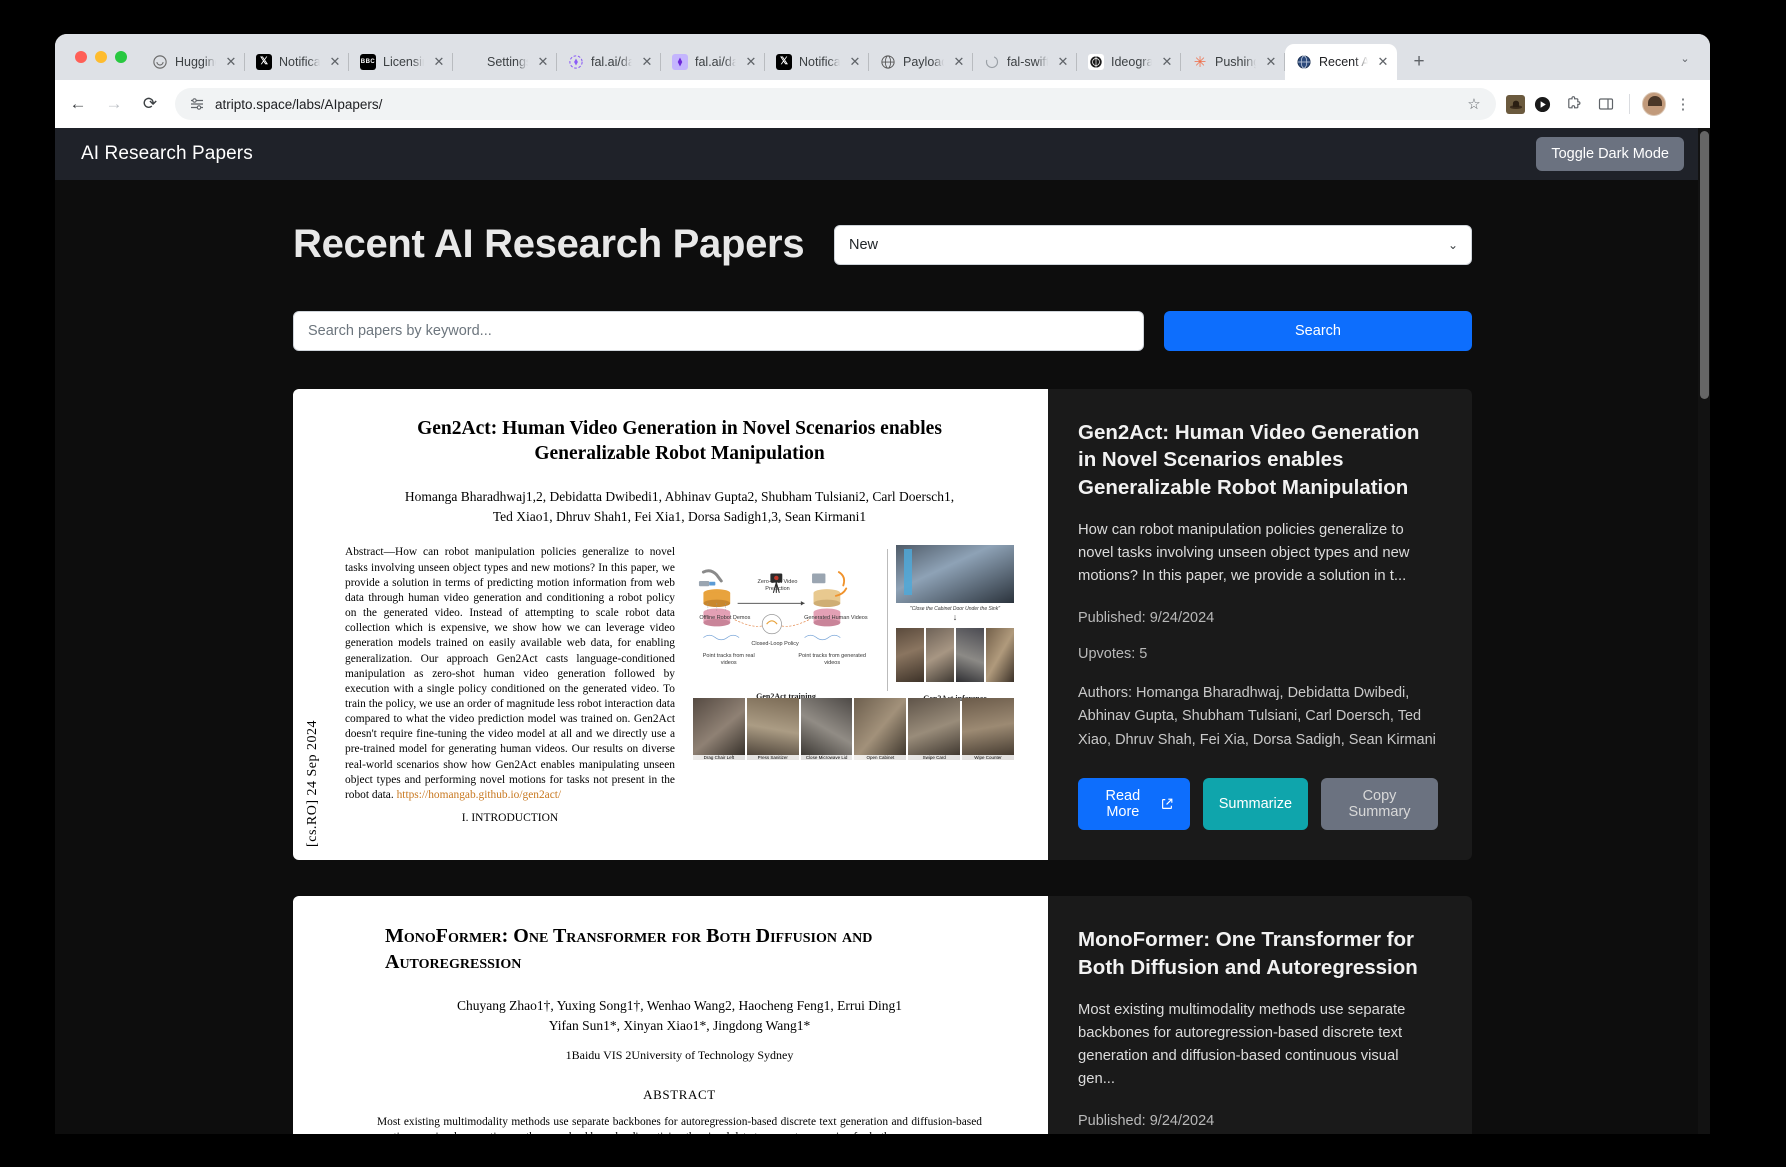 The width and height of the screenshot is (1786, 1167). Describe the element at coordinates (1474, 104) in the screenshot. I see `bookmark-star-icon: ☆` at that location.